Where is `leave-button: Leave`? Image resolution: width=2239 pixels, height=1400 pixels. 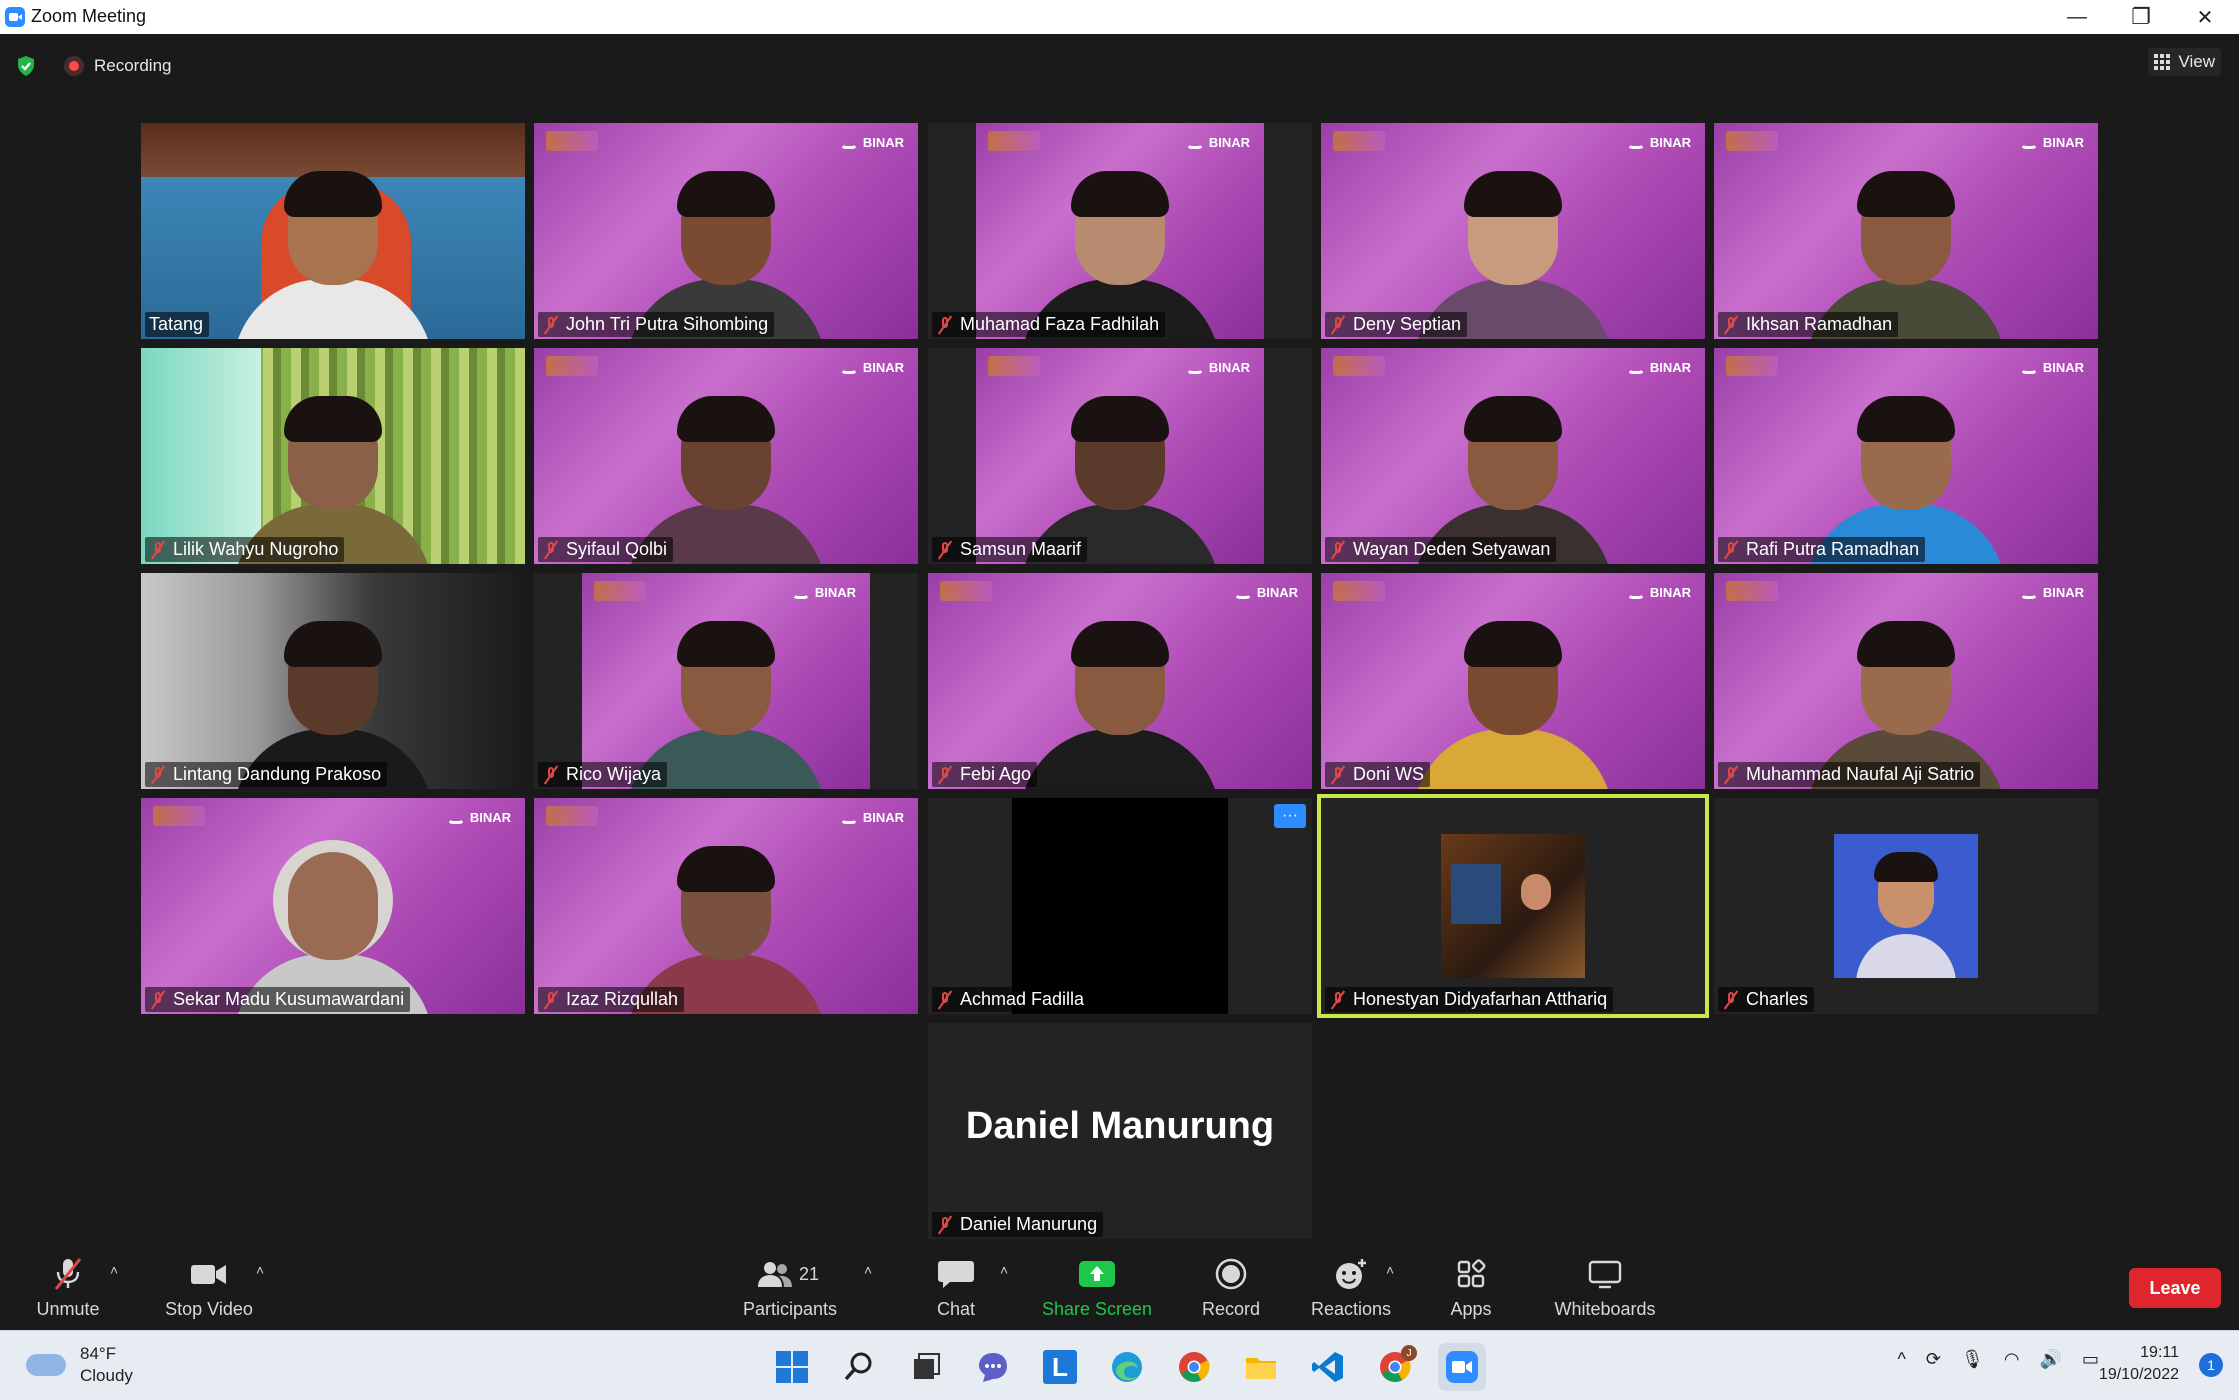 leave-button: Leave is located at coordinates (2175, 1288).